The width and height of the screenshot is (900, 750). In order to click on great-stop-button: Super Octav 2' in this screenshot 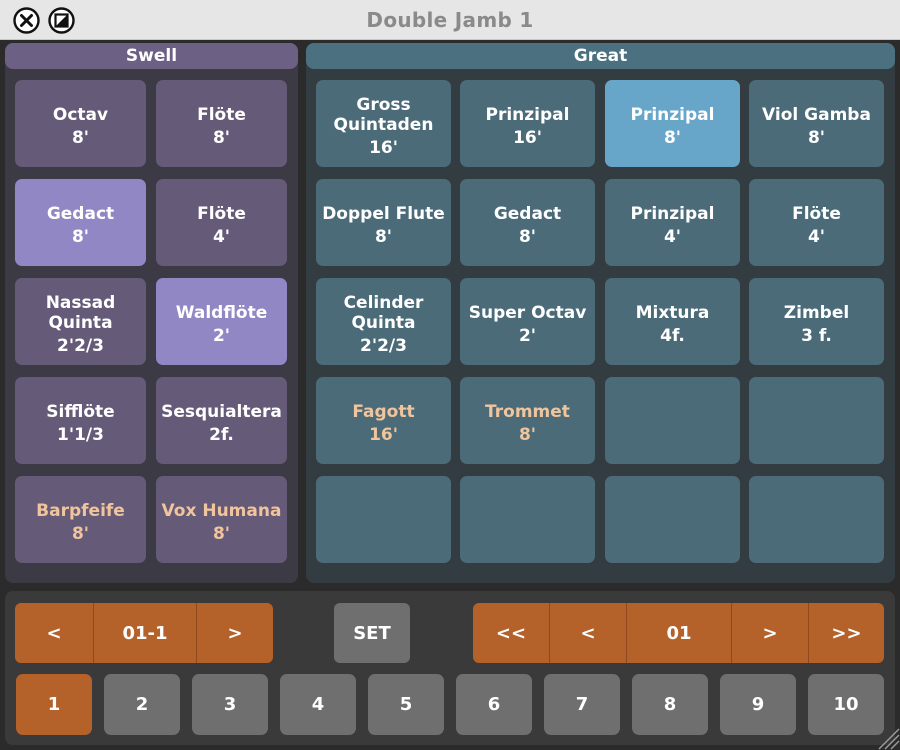, I will do `click(527, 321)`.